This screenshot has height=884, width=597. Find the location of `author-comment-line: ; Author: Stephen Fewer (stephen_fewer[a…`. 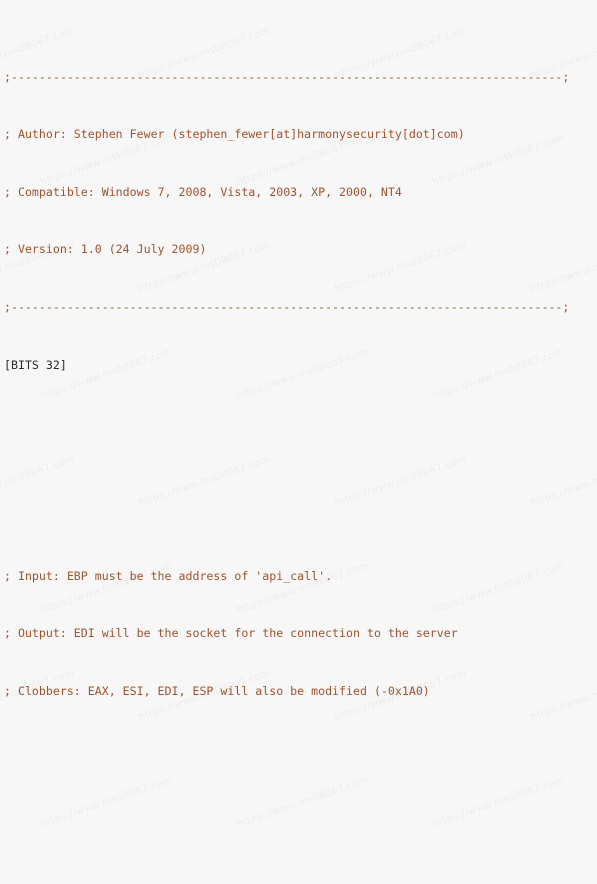

author-comment-line: ; Author: Stephen Fewer (stephen_fewer[a… is located at coordinates (234, 134).